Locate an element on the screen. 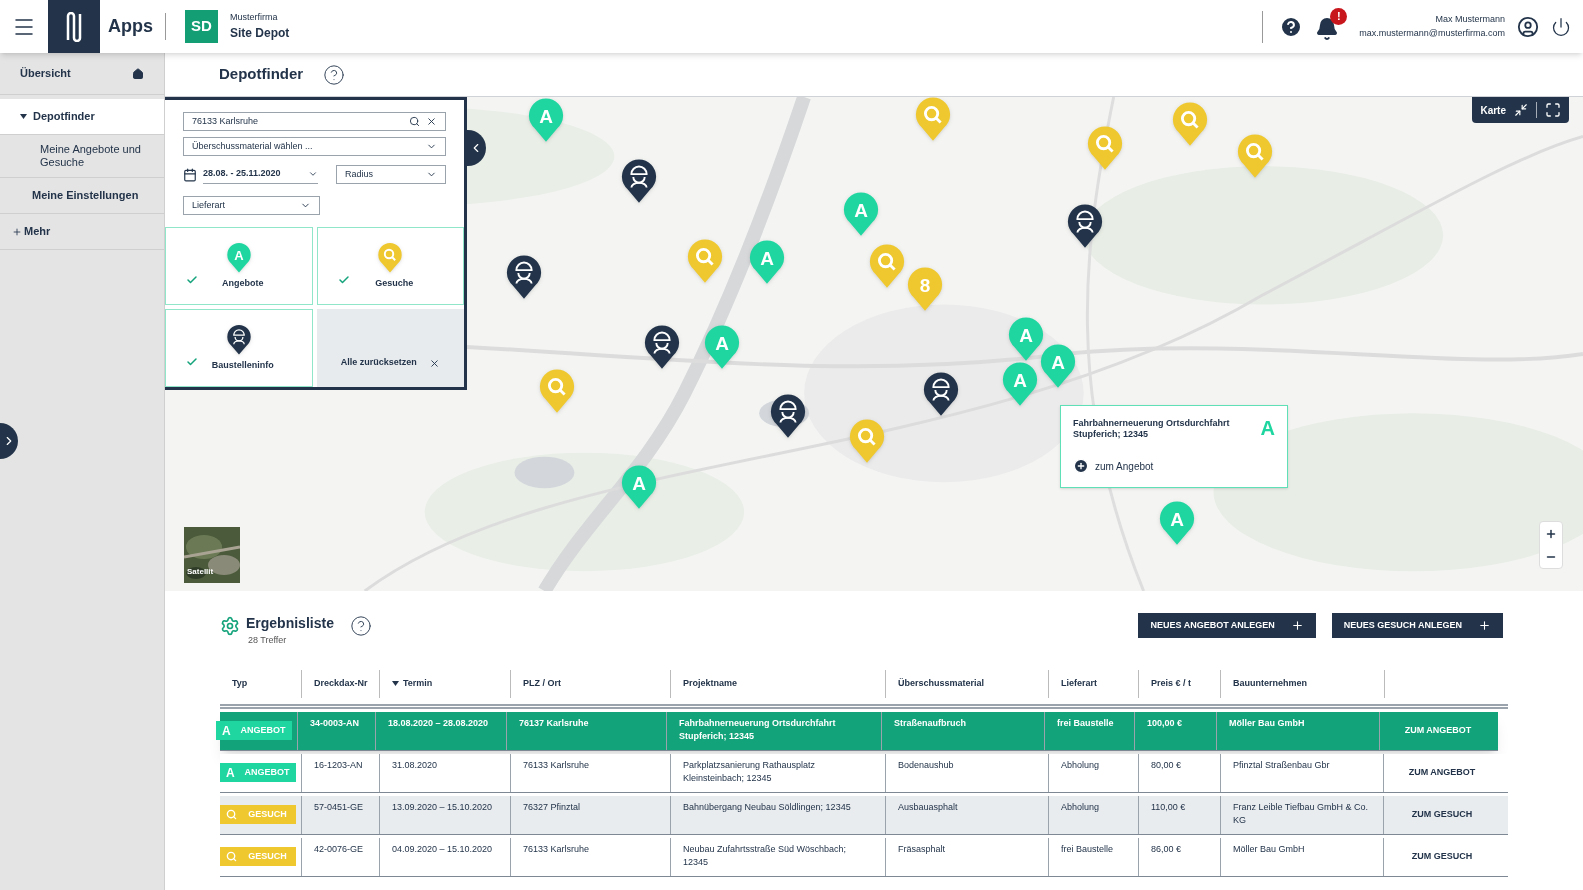 This screenshot has height=890, width=1583. app-name: Site Depot is located at coordinates (260, 34).